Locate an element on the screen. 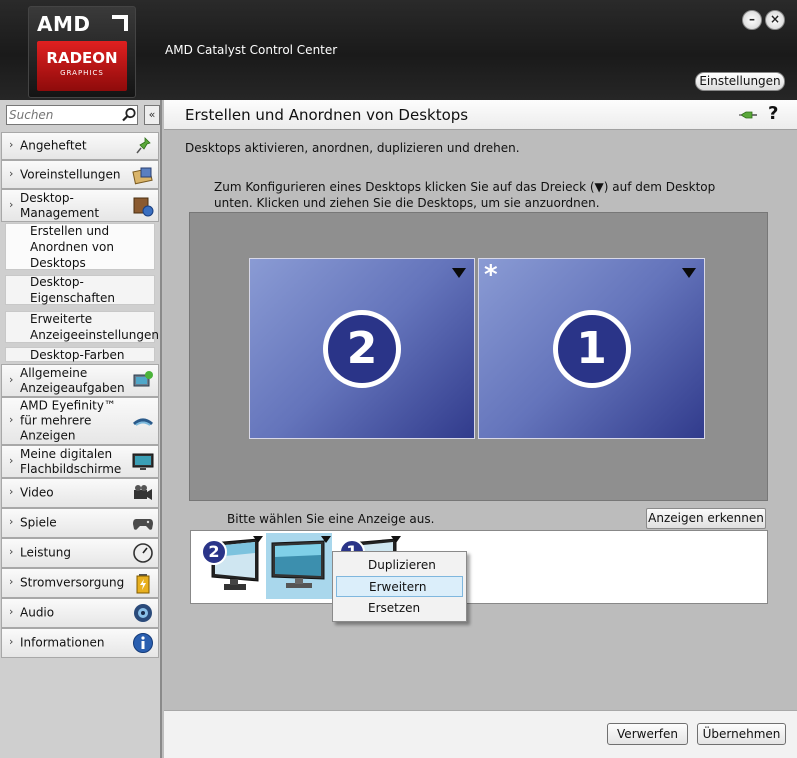 The height and width of the screenshot is (758, 797). power-battery-icon is located at coordinates (143, 584).